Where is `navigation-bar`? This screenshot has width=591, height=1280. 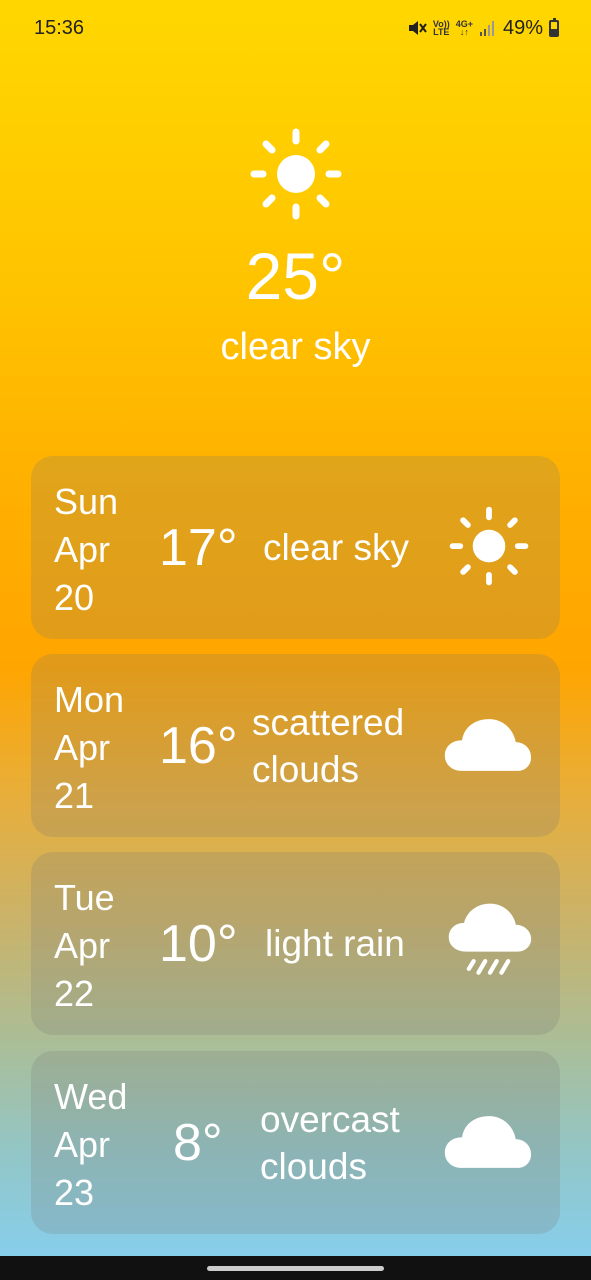
navigation-bar is located at coordinates (295, 1268).